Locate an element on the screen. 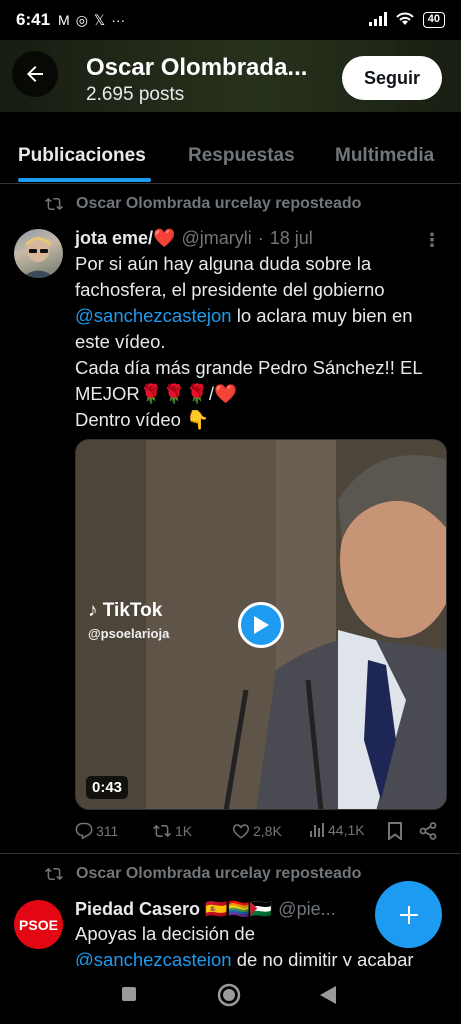  post-text-line: @sanchezcastejon lo aclara muy bien en is located at coordinates (261, 316).